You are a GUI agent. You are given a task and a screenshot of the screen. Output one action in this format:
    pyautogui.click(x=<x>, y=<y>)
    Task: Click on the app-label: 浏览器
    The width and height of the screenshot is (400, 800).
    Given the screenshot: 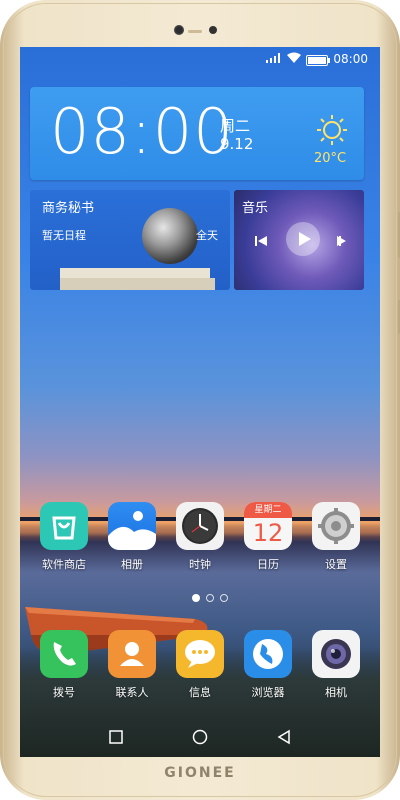 What is the action you would take?
    pyautogui.click(x=268, y=692)
    